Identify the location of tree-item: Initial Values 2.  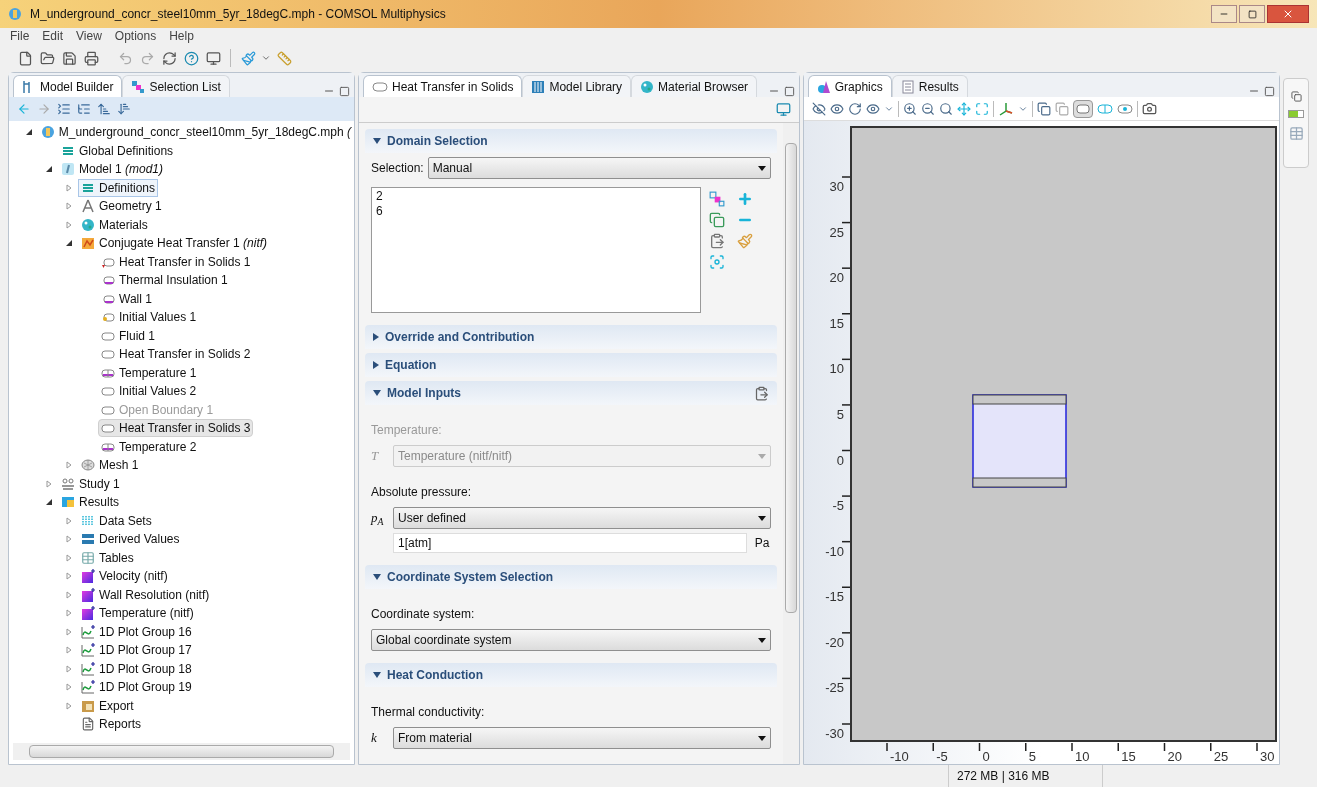
(149, 391).